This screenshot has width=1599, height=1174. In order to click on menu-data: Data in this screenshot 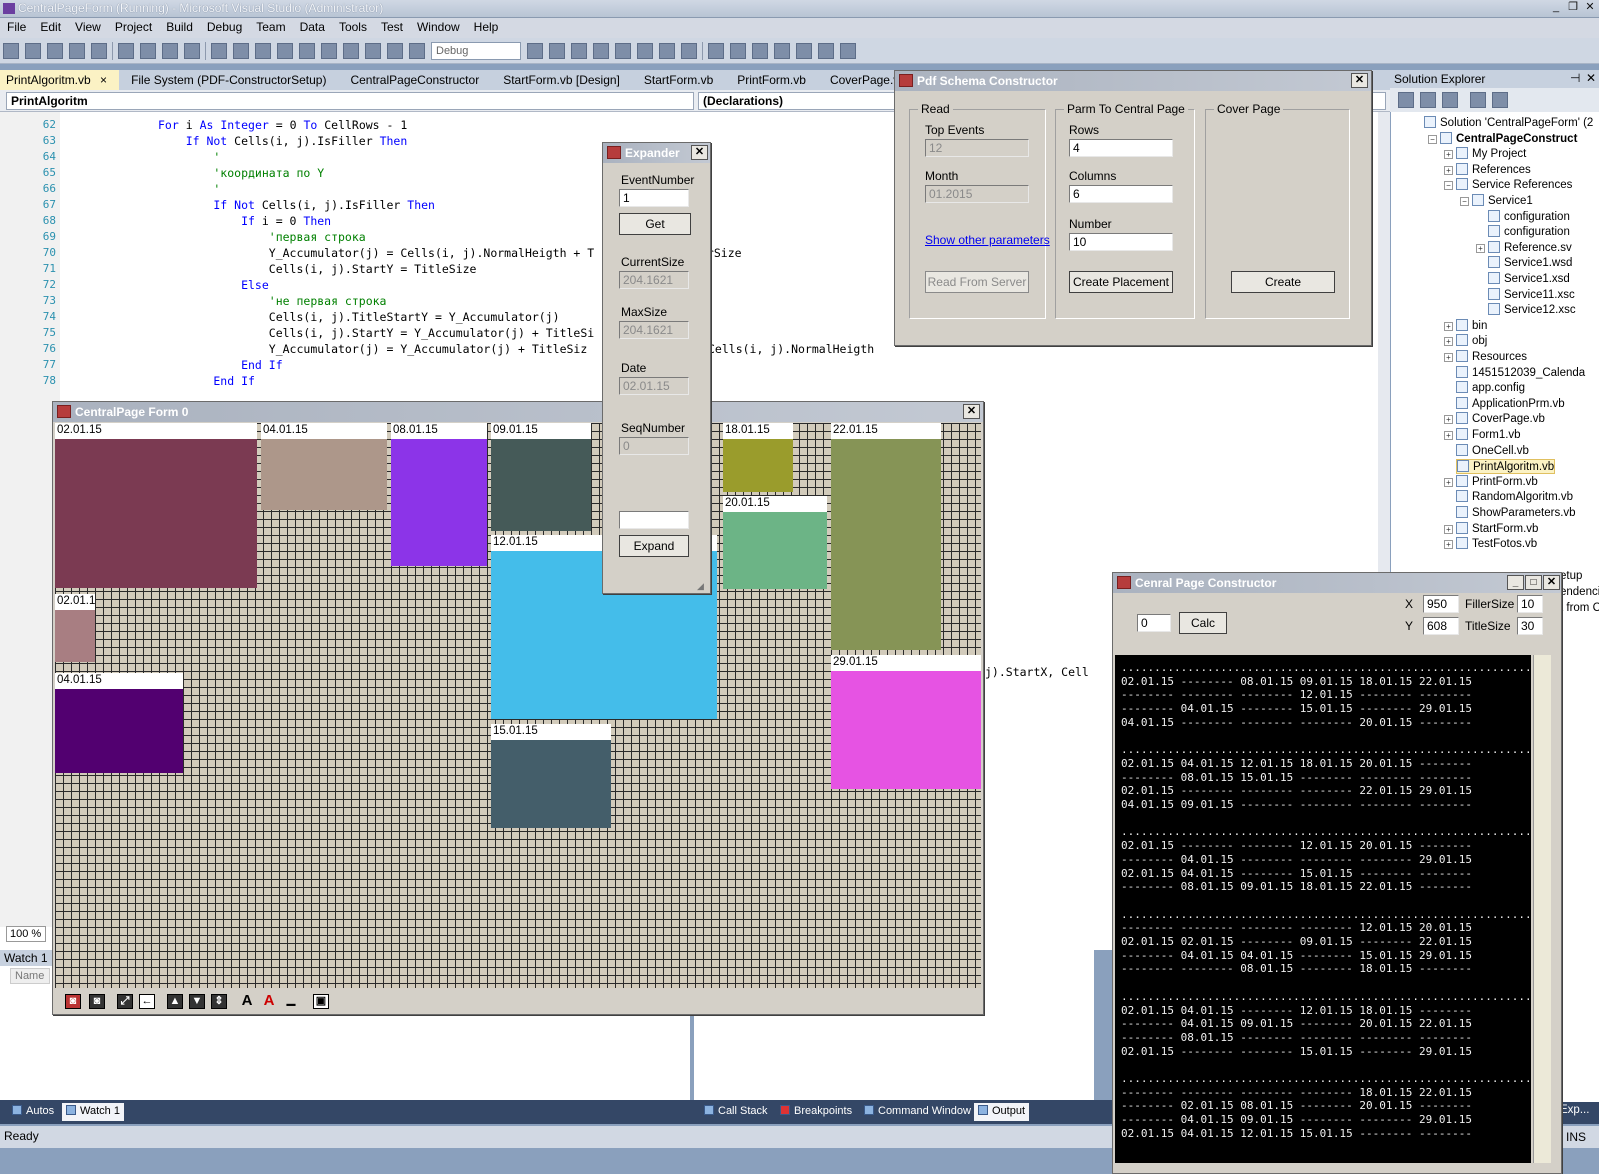, I will do `click(312, 27)`.